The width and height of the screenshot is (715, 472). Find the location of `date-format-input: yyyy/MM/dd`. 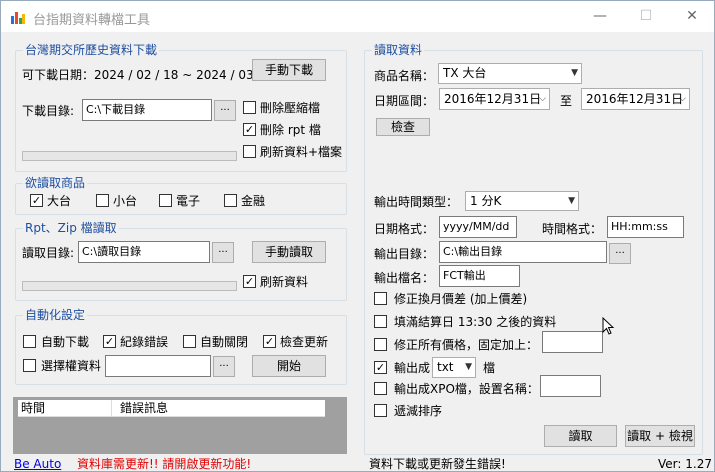

date-format-input: yyyy/MM/dd is located at coordinates (478, 227).